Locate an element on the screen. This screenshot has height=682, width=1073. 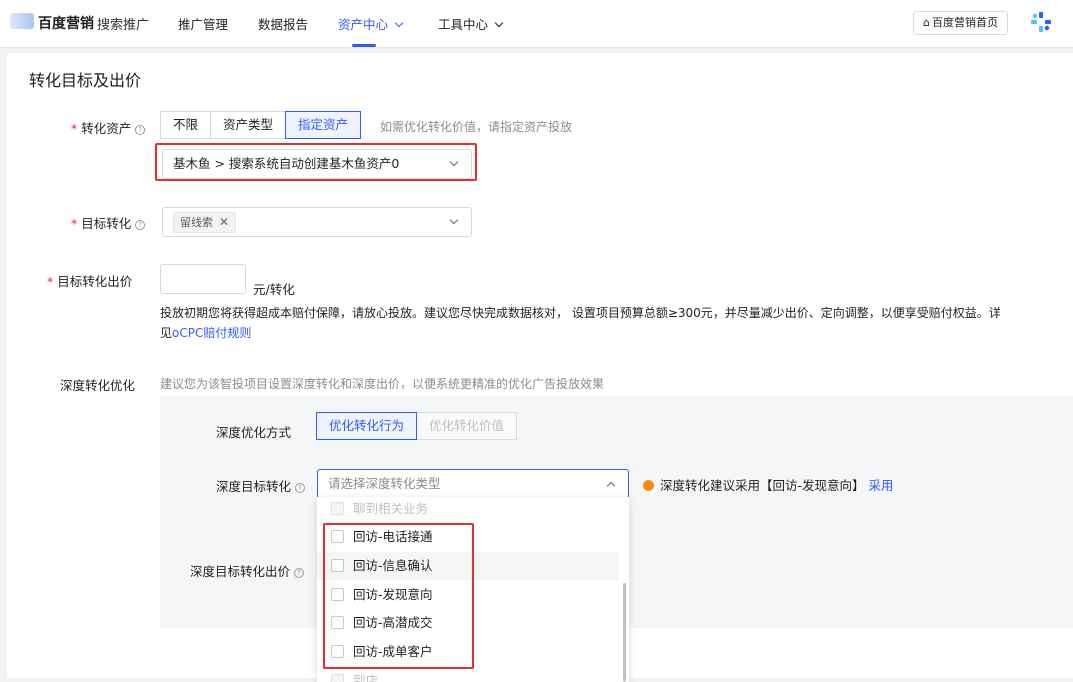
deep-target-label: 深度目标转化? is located at coordinates (261, 485).